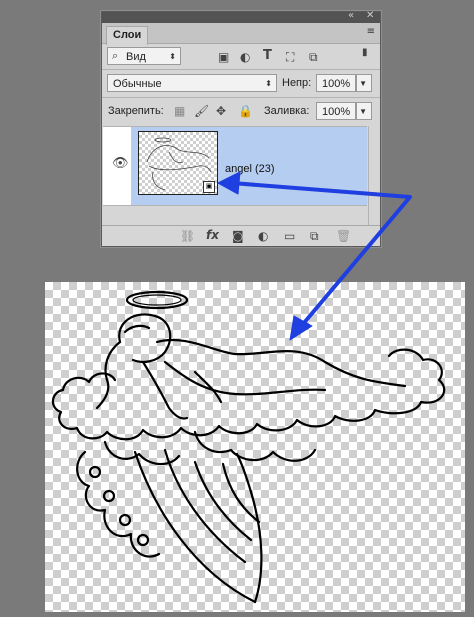 Image resolution: width=474 pixels, height=617 pixels. I want to click on layer-name: angel (23), so click(250, 169).